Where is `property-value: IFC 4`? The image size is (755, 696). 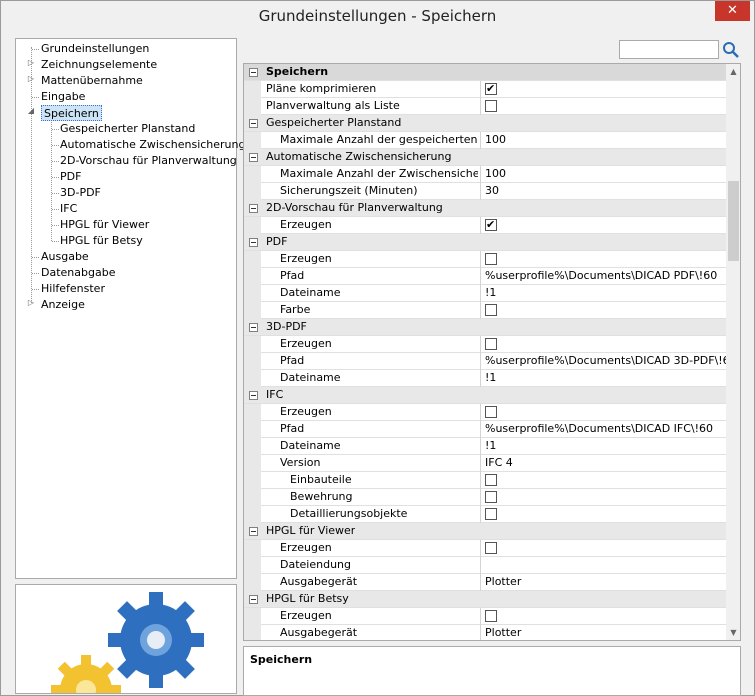 property-value: IFC 4 is located at coordinates (603, 463).